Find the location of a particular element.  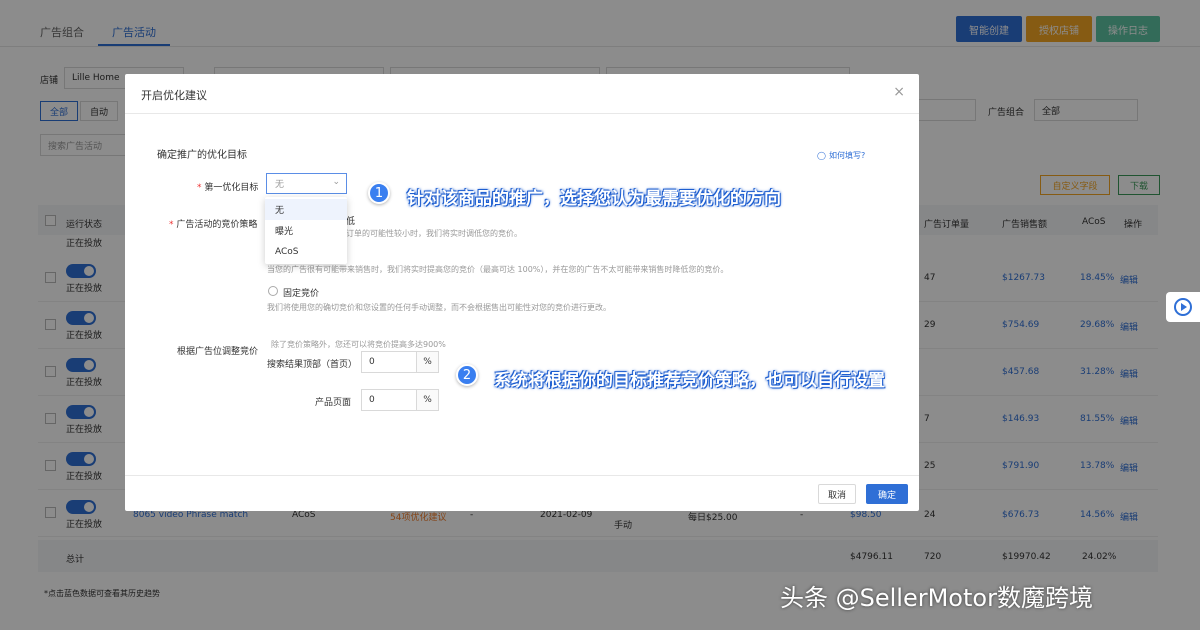

placement-desc: 除了竞价策略外，您还可以将竞价提高多达900% is located at coordinates (358, 344).